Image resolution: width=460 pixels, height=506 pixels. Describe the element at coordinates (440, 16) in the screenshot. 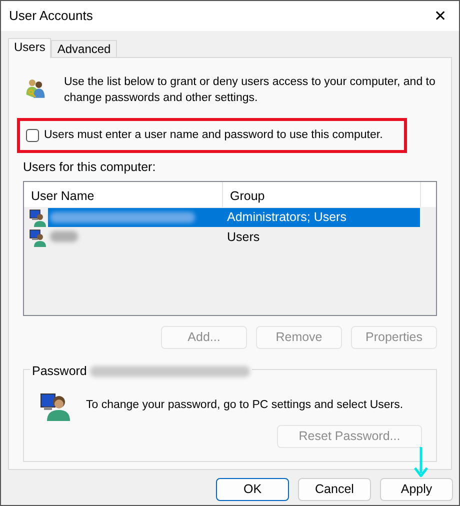

I see `close-button: ✕` at that location.